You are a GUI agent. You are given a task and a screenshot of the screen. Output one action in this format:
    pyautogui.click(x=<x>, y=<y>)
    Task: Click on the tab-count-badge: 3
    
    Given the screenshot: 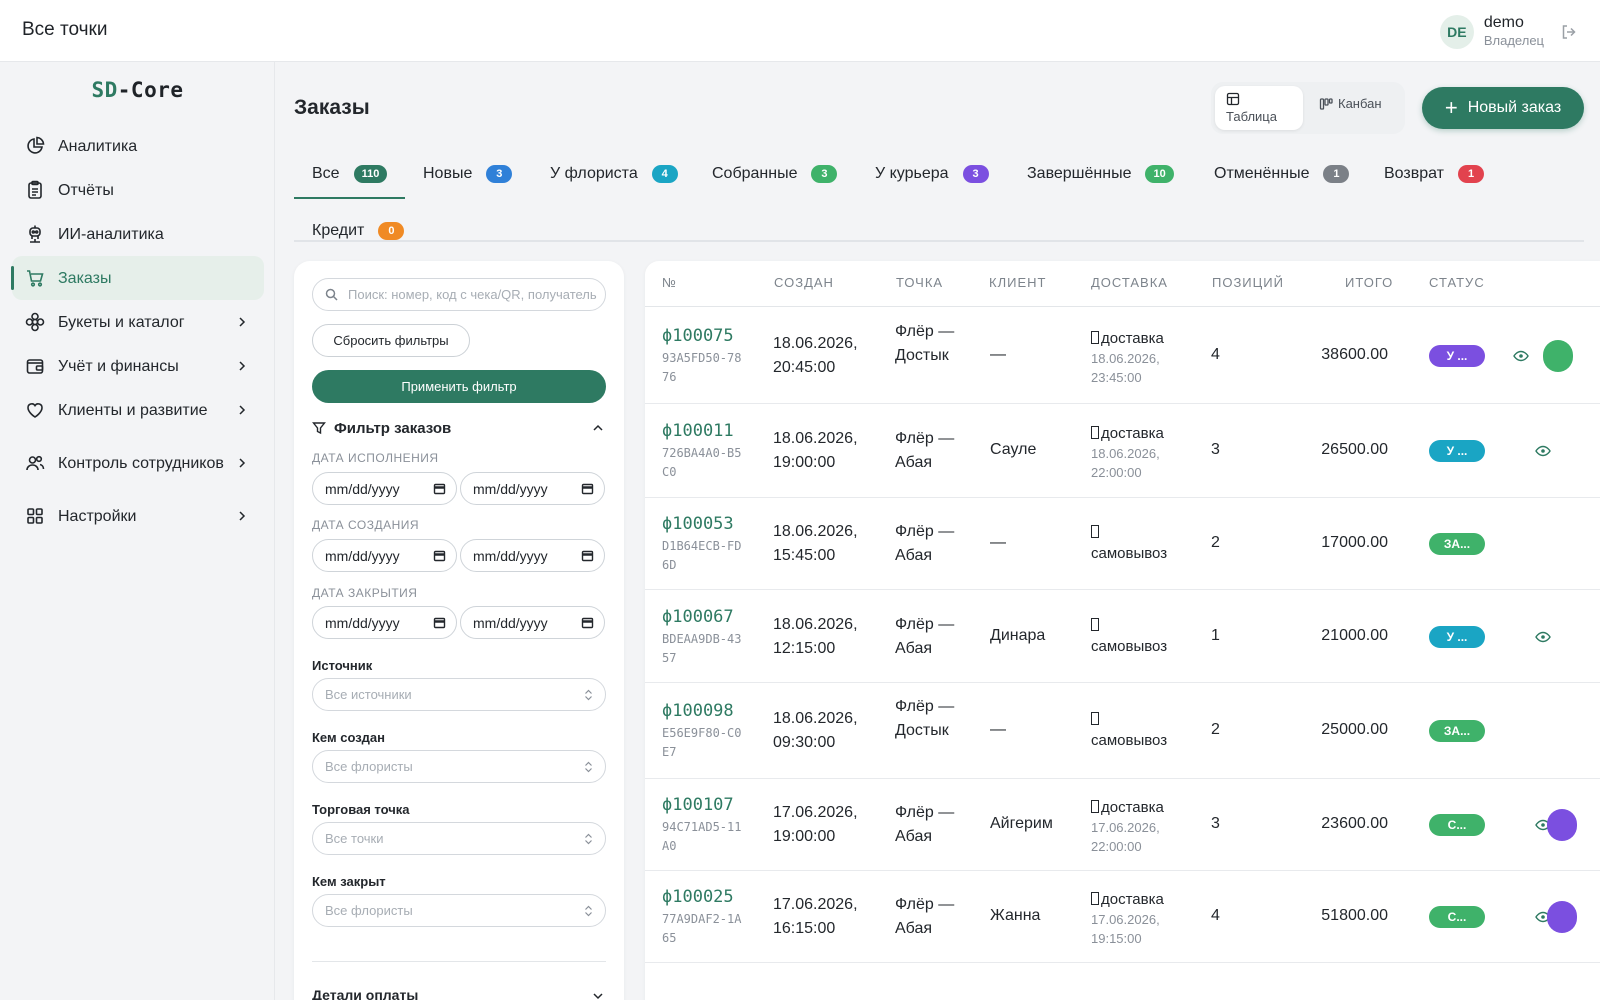 What is the action you would take?
    pyautogui.click(x=499, y=174)
    